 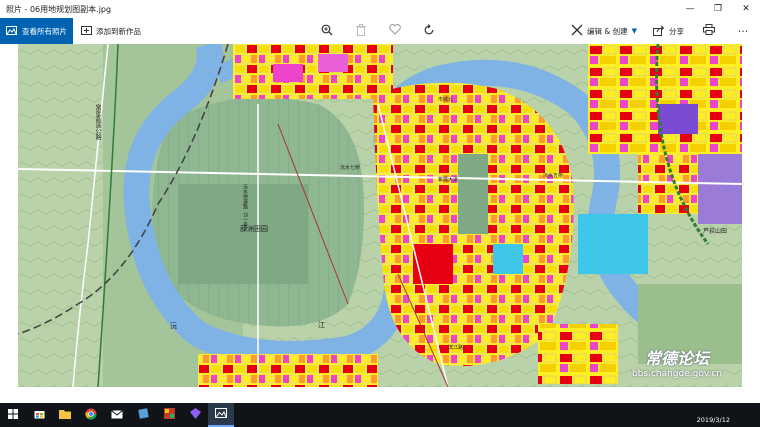 What do you see at coordinates (553, 176) in the screenshot?
I see `road-label-2: 沅水五桥` at bounding box center [553, 176].